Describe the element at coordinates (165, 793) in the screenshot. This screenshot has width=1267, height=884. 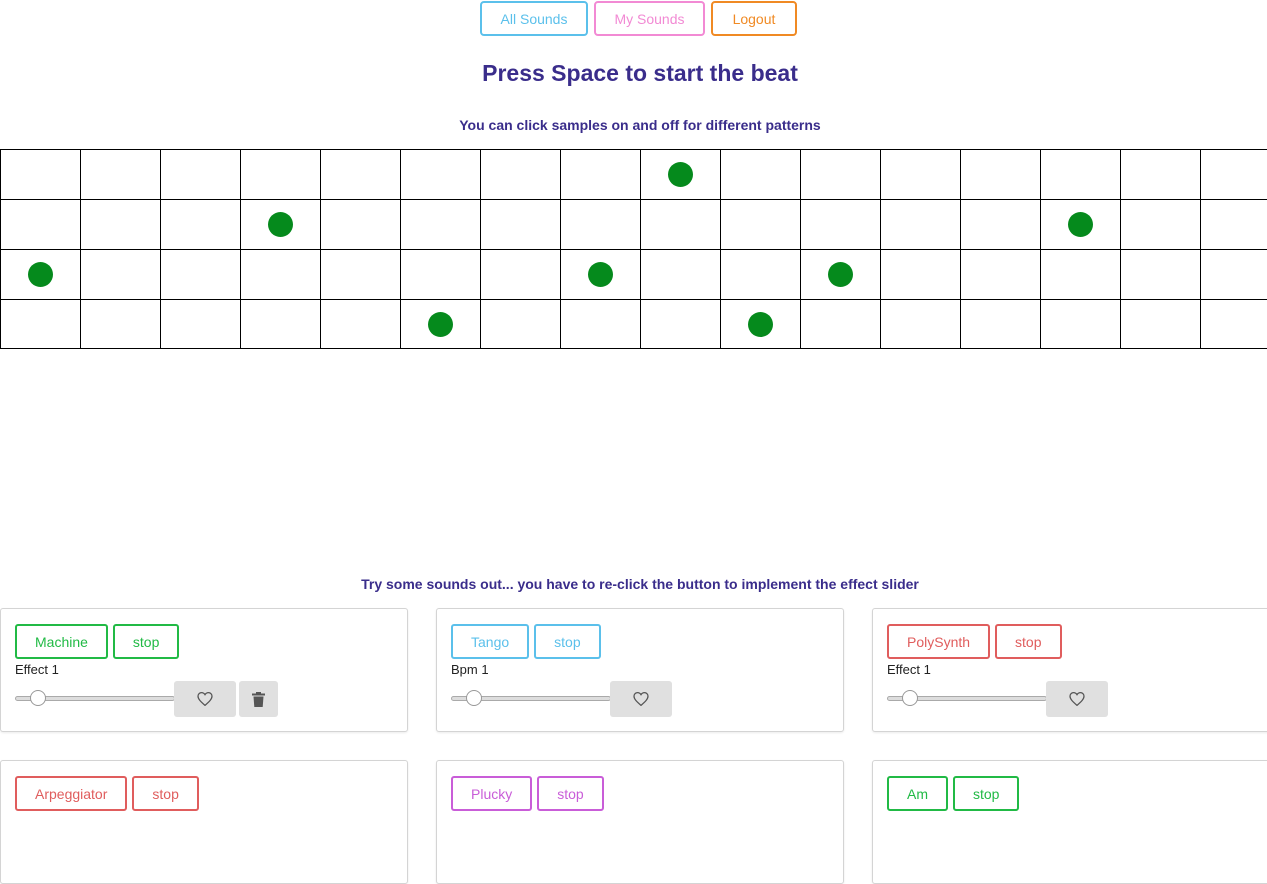
I see `stop-arpeggiator-button: stop` at that location.